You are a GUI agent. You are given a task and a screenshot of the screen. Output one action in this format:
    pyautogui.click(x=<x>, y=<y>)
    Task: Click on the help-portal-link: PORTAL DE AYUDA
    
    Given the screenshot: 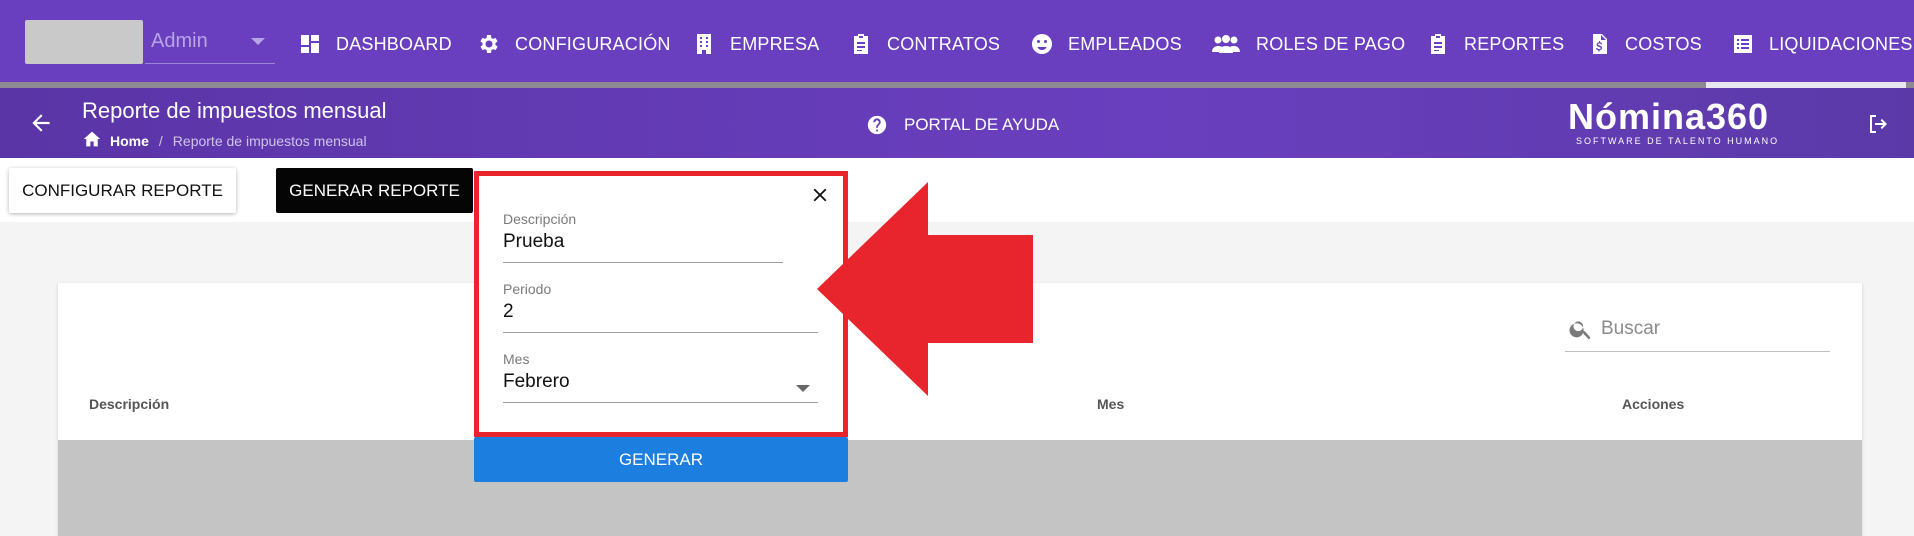 What is the action you would take?
    pyautogui.click(x=962, y=125)
    